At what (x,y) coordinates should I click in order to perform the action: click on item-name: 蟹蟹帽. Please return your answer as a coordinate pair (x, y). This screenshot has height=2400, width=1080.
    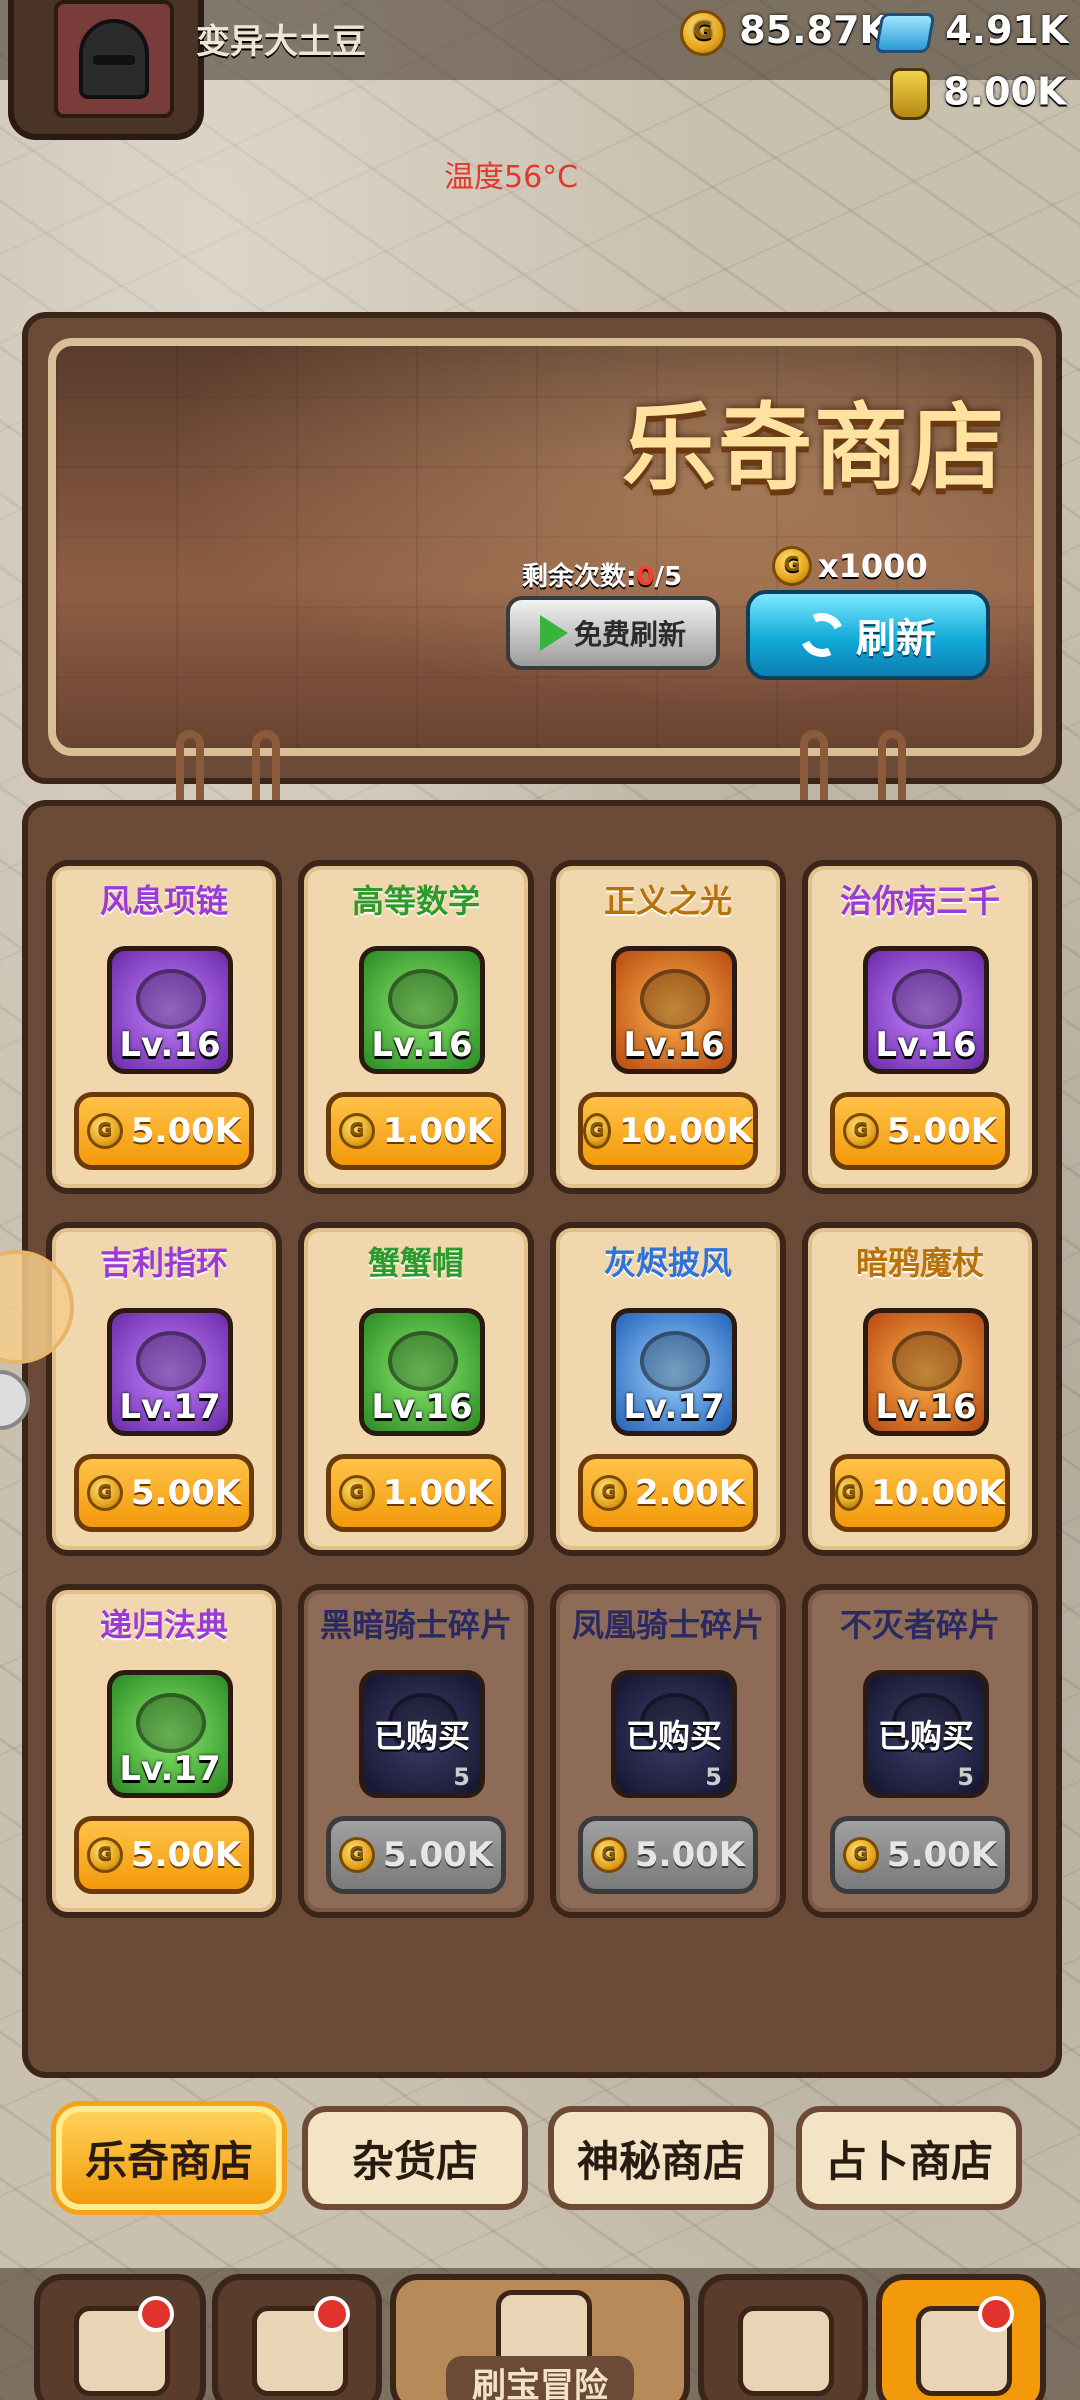
    Looking at the image, I should click on (415, 1263).